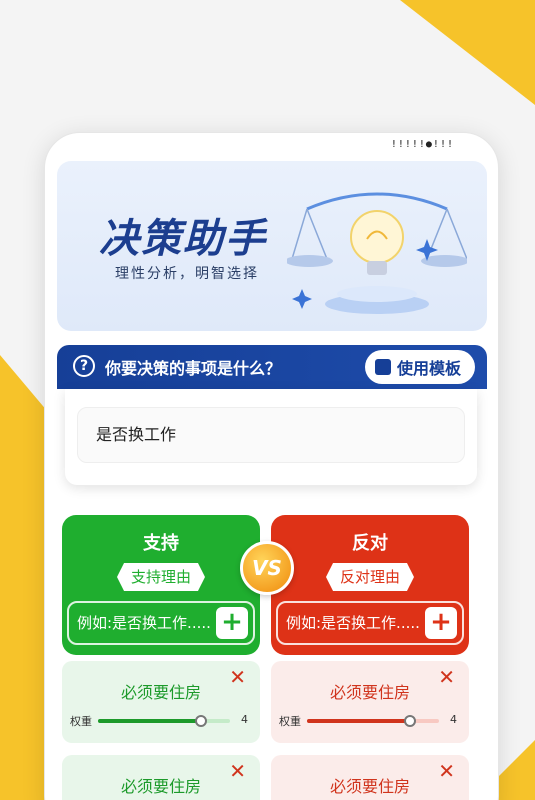 The width and height of the screenshot is (535, 800). What do you see at coordinates (187, 274) in the screenshot?
I see `banner-subtitle: 理性分析，明智选择` at bounding box center [187, 274].